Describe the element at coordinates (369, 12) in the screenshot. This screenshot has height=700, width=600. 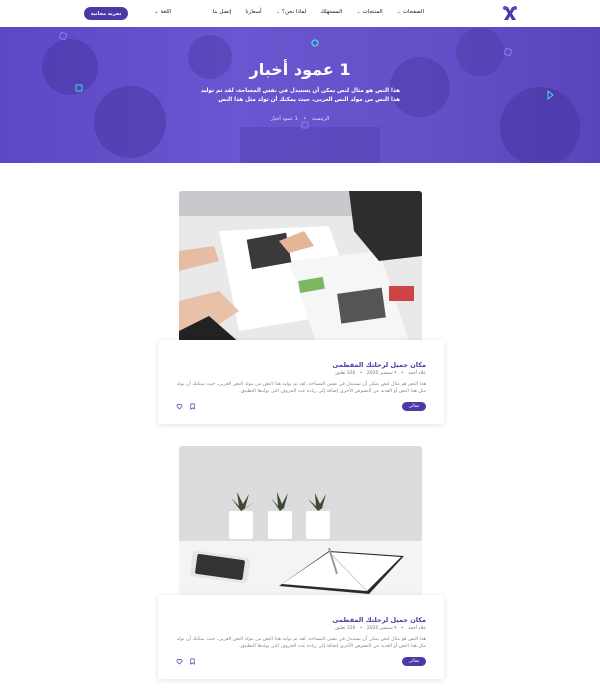
I see `menu-item-products: المنتجات ⌄` at that location.